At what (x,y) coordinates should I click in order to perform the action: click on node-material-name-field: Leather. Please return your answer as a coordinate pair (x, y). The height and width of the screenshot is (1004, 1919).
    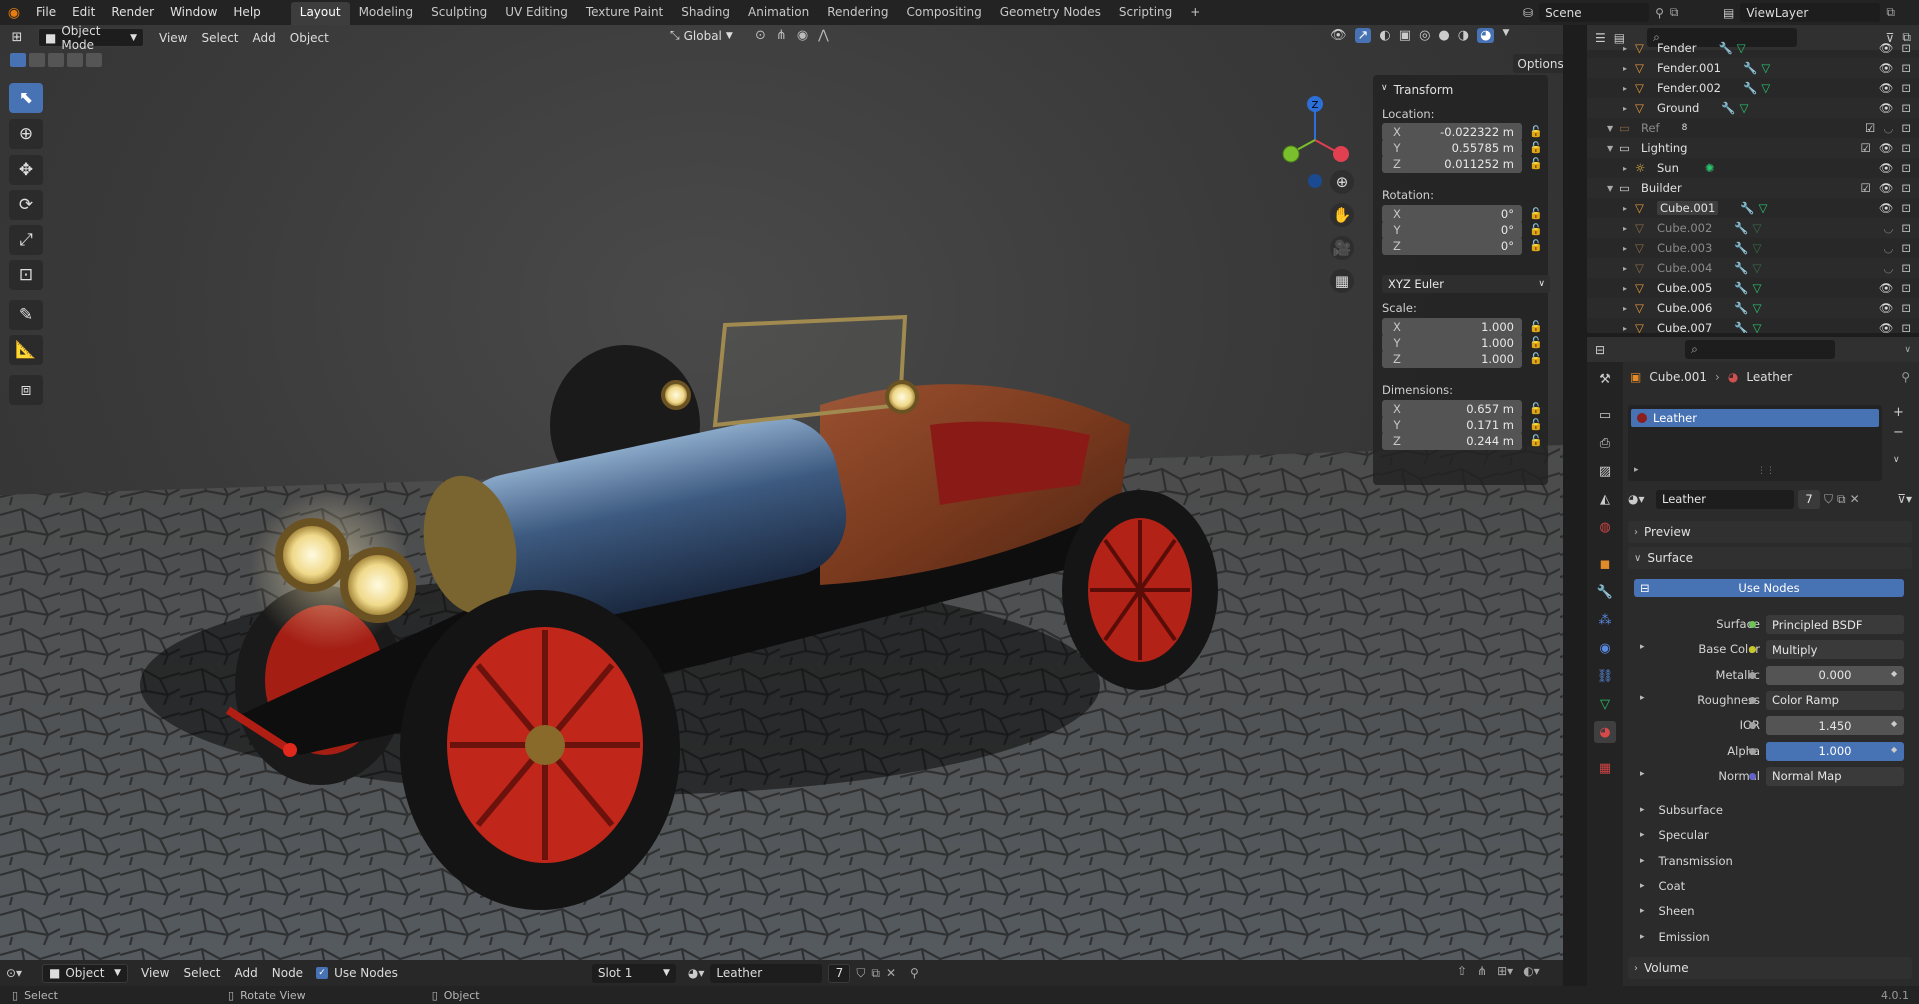
    Looking at the image, I should click on (766, 973).